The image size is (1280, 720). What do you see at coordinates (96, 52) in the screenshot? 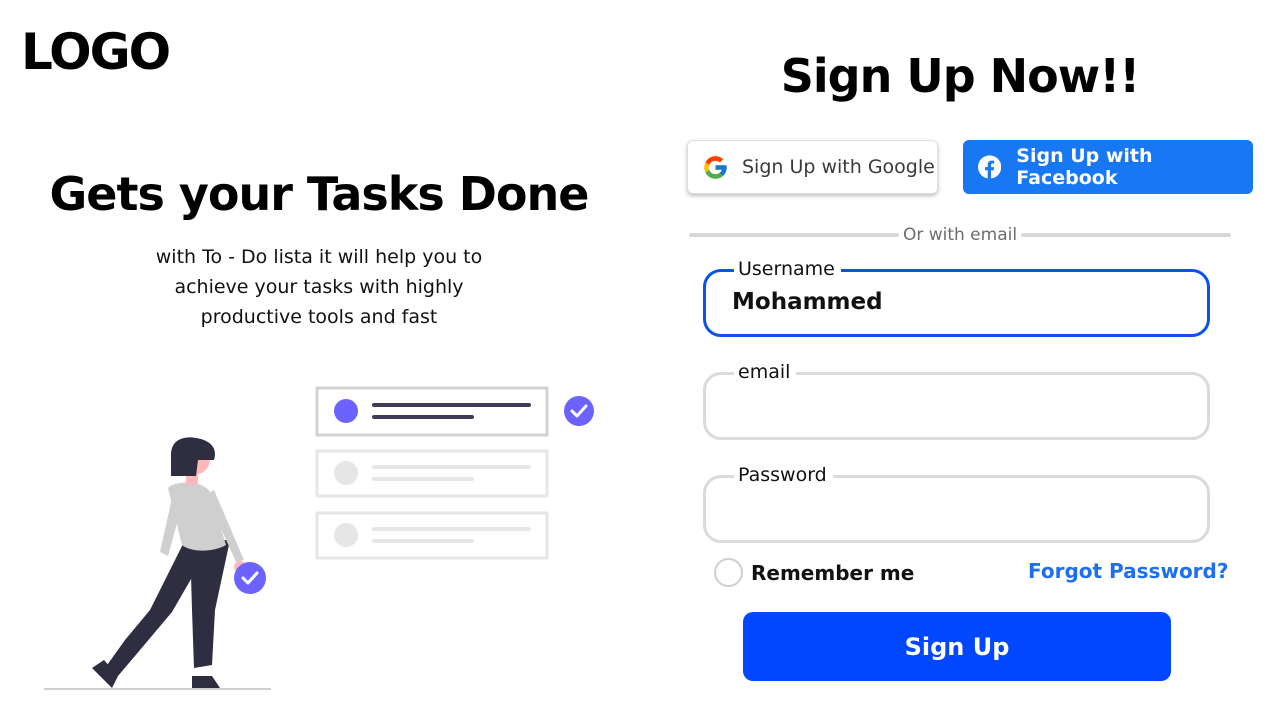
I see `logo: LOGO` at bounding box center [96, 52].